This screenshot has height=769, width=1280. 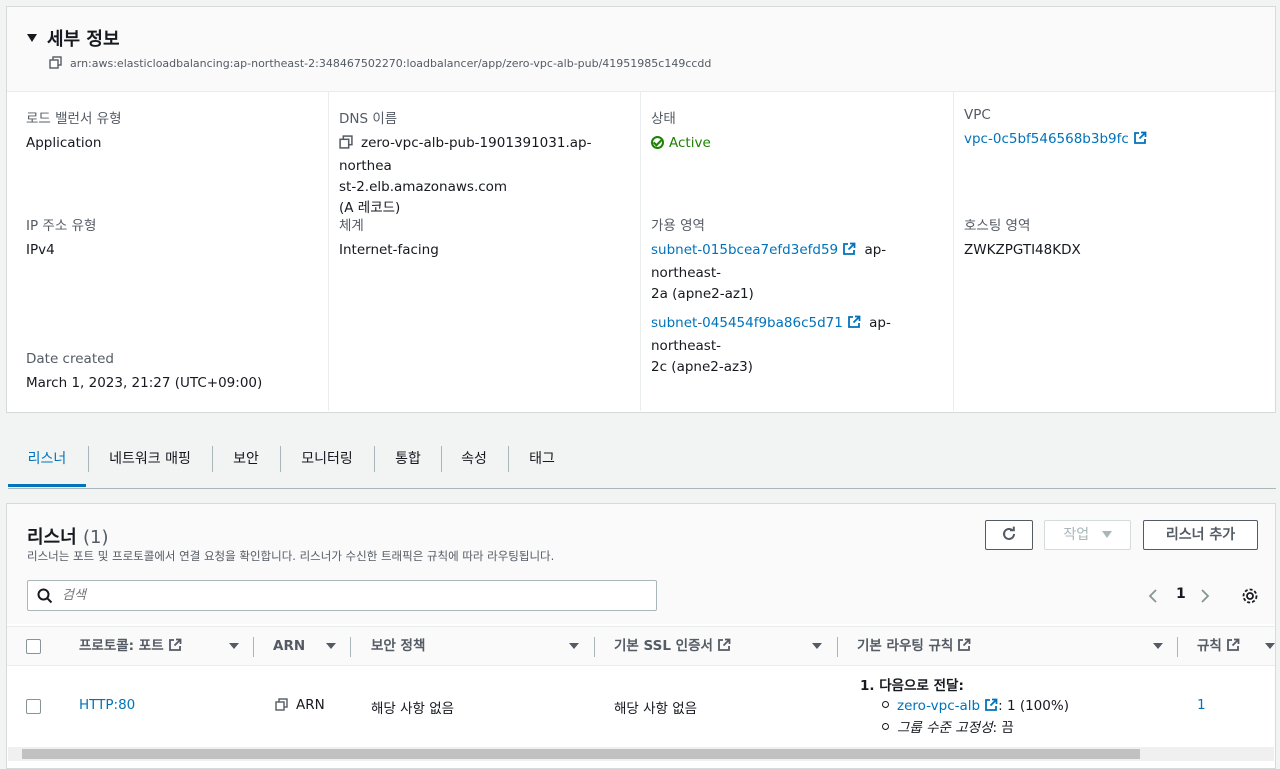 I want to click on check-circle-icon, so click(x=657, y=142).